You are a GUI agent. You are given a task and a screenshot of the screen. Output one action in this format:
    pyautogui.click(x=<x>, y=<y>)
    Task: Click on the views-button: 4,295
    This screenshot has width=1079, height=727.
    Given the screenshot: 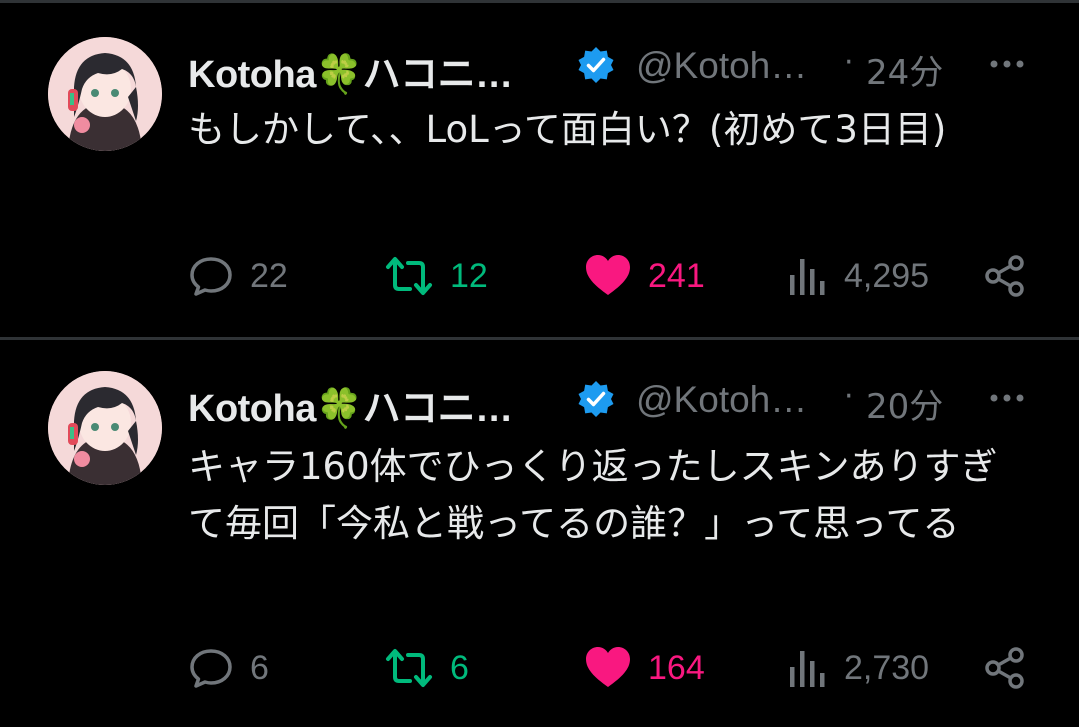 What is the action you would take?
    pyautogui.click(x=857, y=276)
    